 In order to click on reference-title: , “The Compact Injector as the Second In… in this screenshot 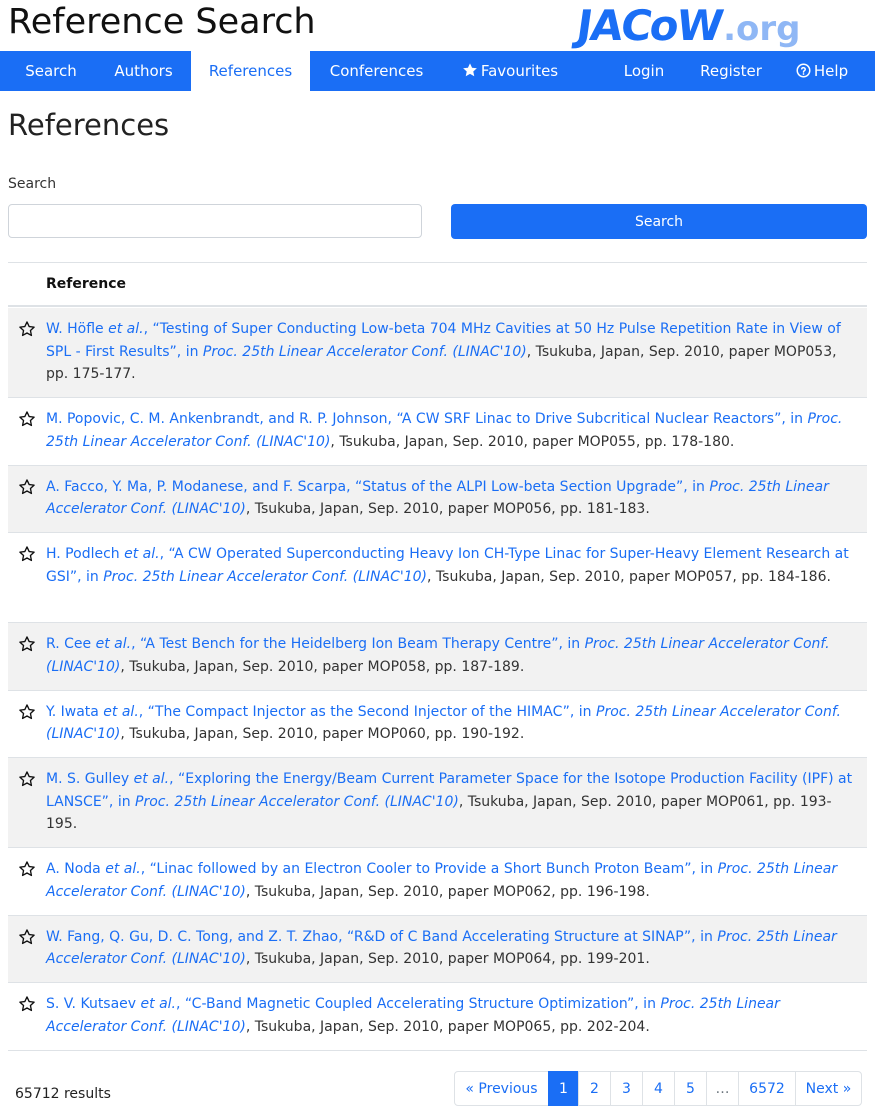, I will do `click(367, 711)`.